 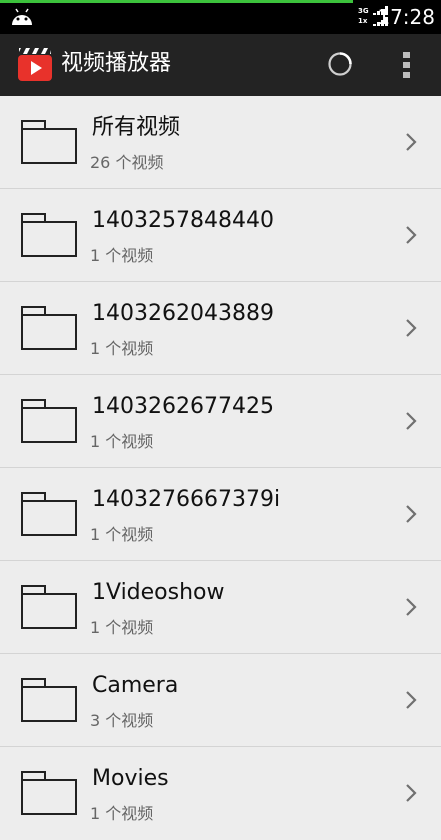 What do you see at coordinates (220, 514) in the screenshot?
I see `folder-row: 1403276667379i 1 个视频` at bounding box center [220, 514].